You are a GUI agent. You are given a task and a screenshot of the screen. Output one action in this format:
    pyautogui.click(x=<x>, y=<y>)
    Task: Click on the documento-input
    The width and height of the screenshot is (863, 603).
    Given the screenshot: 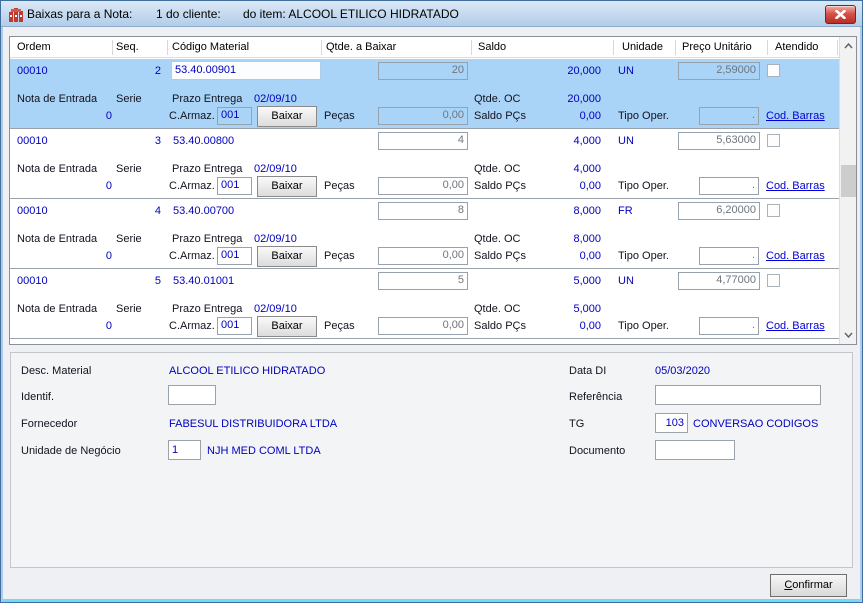 What is the action you would take?
    pyautogui.click(x=695, y=450)
    